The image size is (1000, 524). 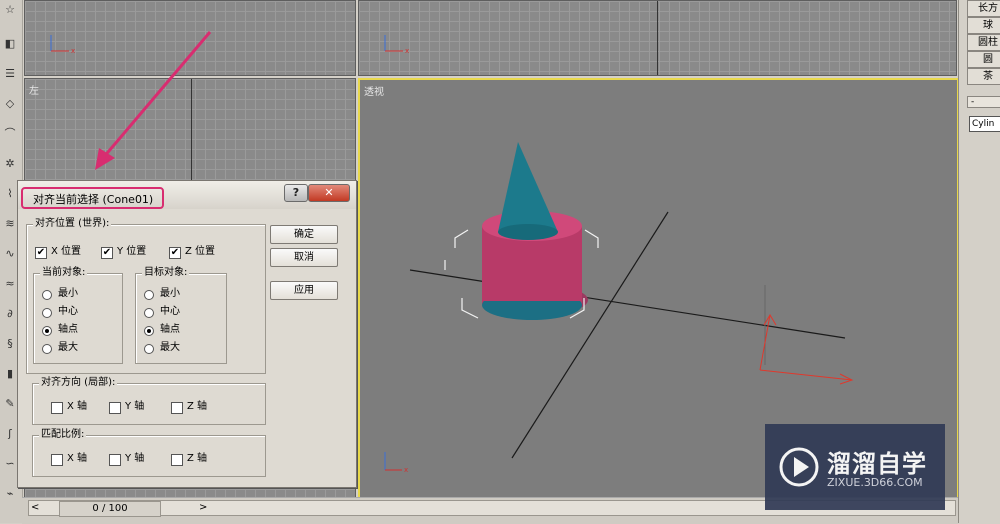 I want to click on link-tool-icon: ∂, so click(x=10, y=314).